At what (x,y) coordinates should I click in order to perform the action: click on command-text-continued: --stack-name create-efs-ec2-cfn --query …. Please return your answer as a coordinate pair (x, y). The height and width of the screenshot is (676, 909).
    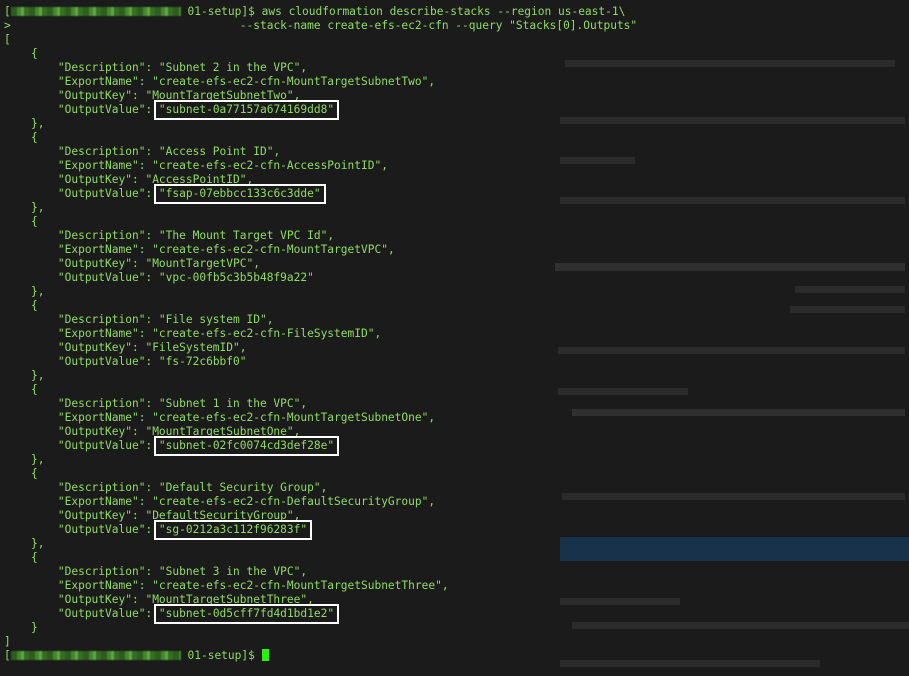
    Looking at the image, I should click on (438, 25).